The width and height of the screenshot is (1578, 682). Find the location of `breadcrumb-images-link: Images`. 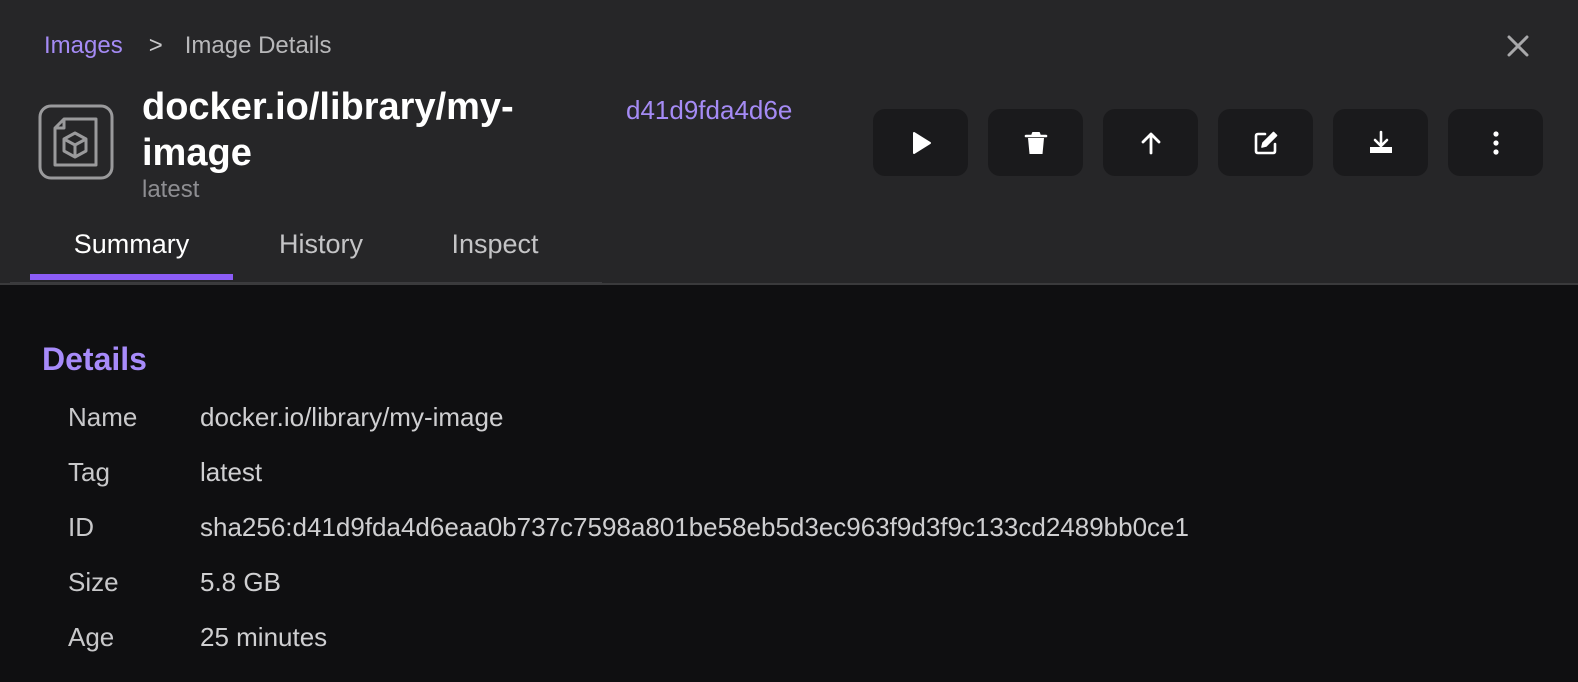

breadcrumb-images-link: Images is located at coordinates (83, 46).